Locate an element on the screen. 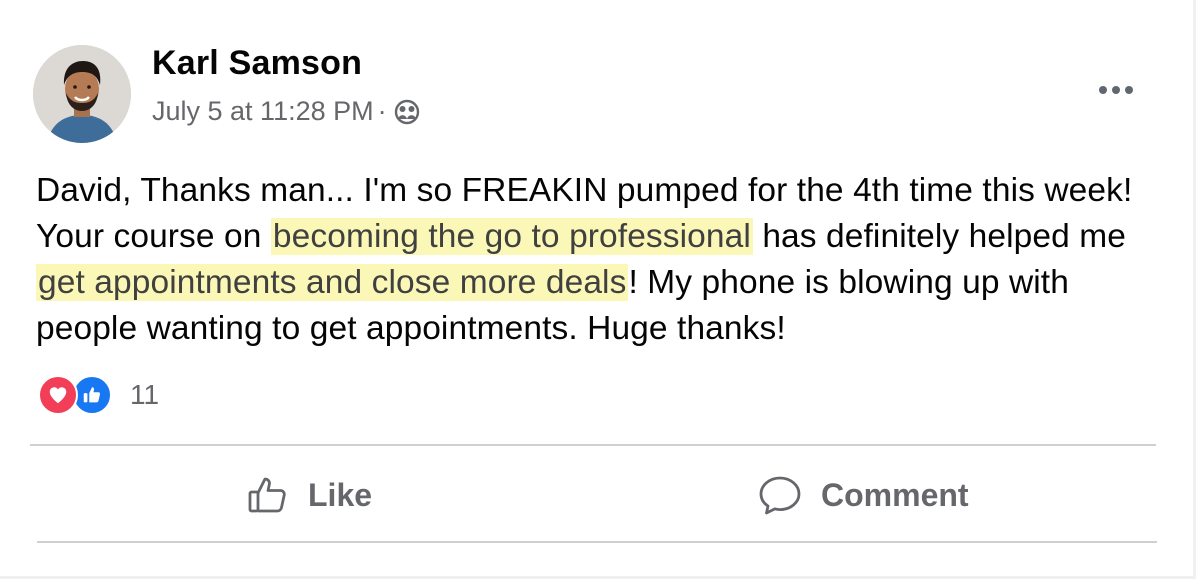 The image size is (1200, 583). reactions-summary: 11 is located at coordinates (98, 395).